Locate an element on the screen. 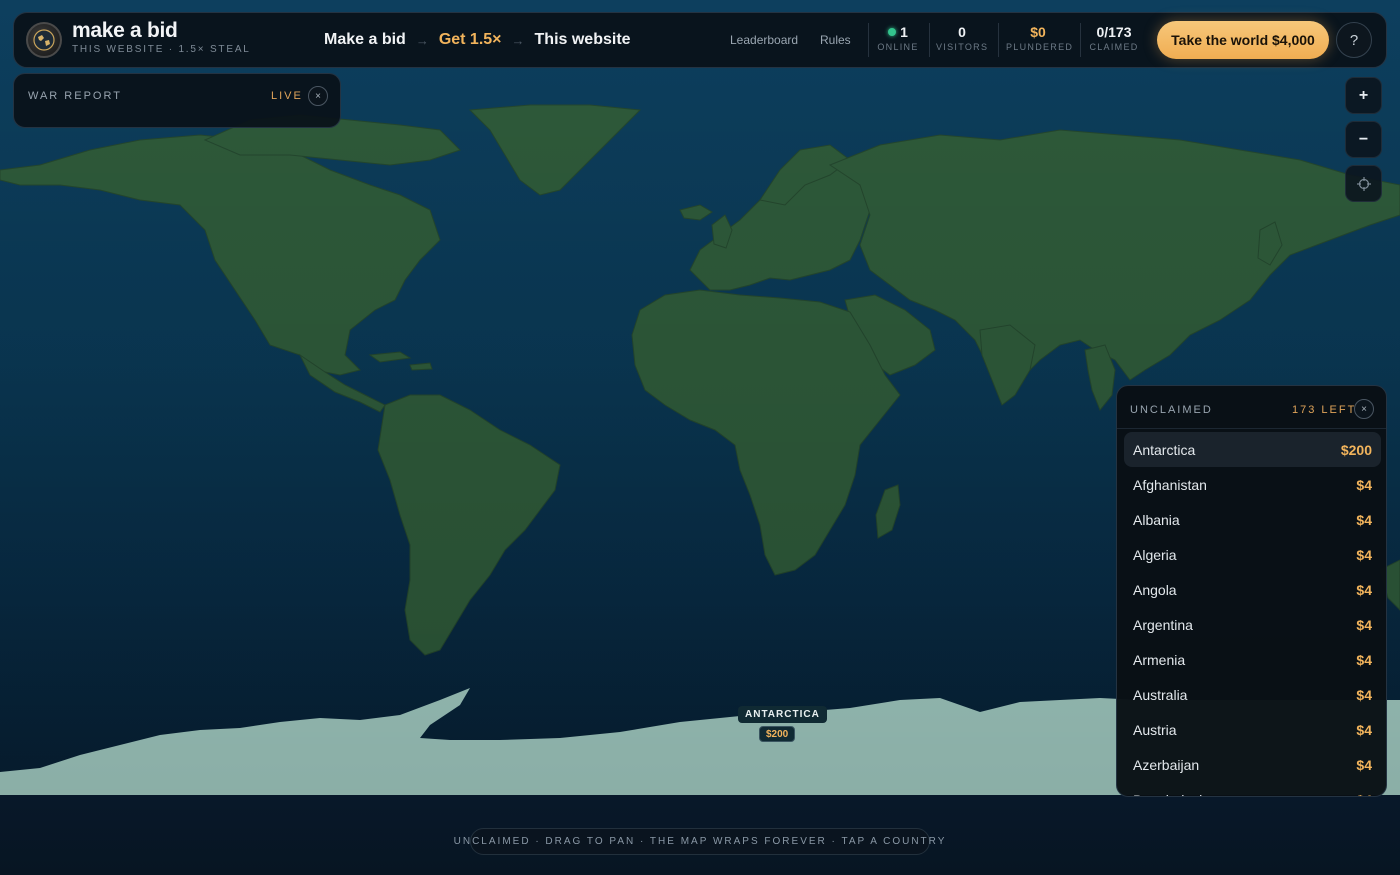  stat-claimed-value: 0/173 is located at coordinates (1114, 32).